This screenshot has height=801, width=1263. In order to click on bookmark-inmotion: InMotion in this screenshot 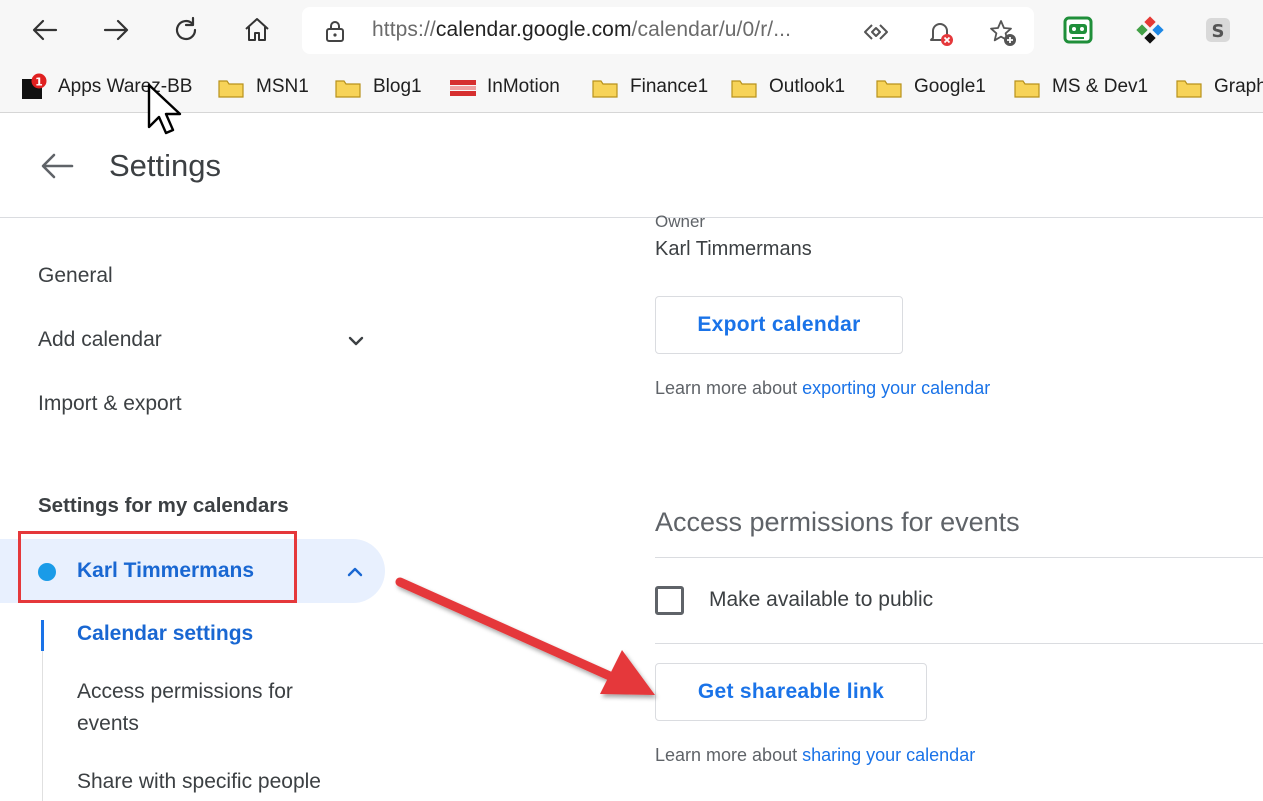, I will do `click(504, 87)`.